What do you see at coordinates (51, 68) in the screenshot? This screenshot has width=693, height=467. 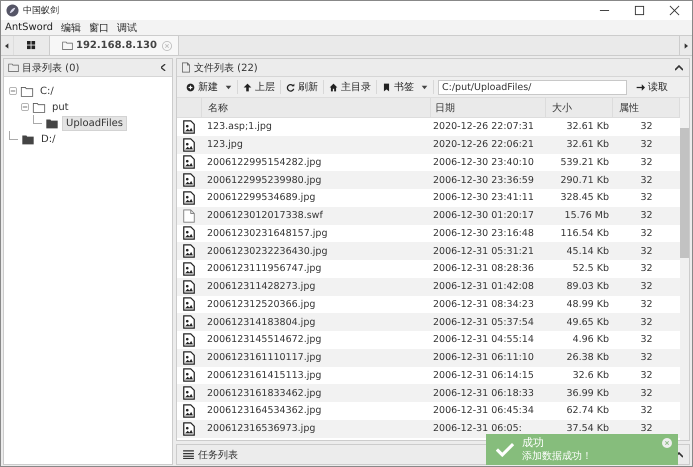 I see `panel-title: 目录列表 (0)` at bounding box center [51, 68].